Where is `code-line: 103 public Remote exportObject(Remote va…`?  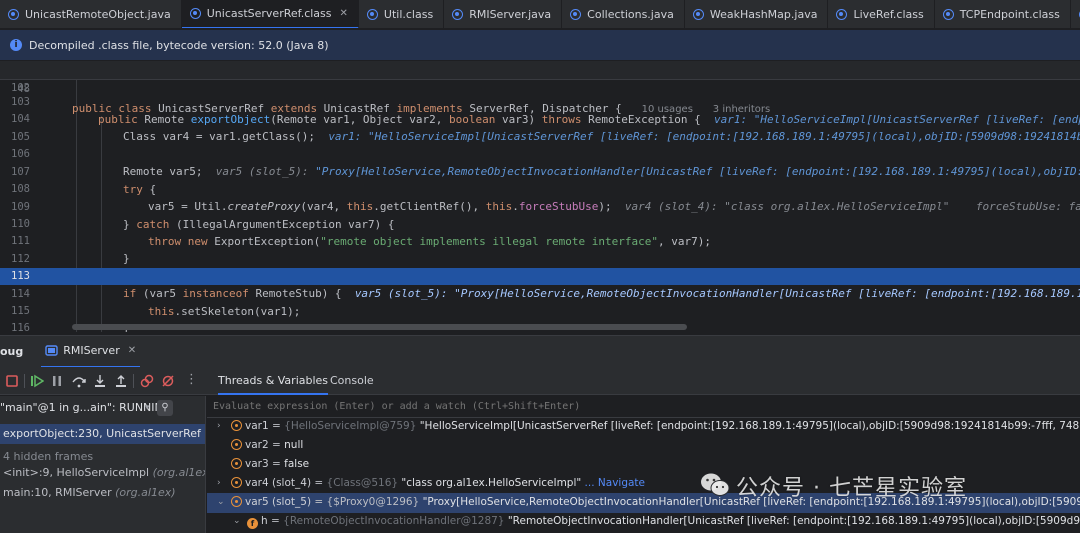
code-line: 103 public Remote exportObject(Remote va… is located at coordinates (540, 110).